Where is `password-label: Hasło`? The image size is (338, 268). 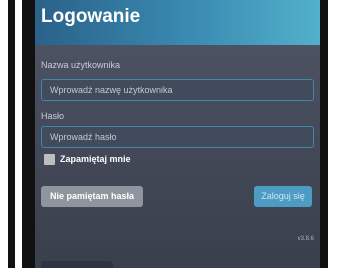
password-label: Hasło is located at coordinates (53, 116).